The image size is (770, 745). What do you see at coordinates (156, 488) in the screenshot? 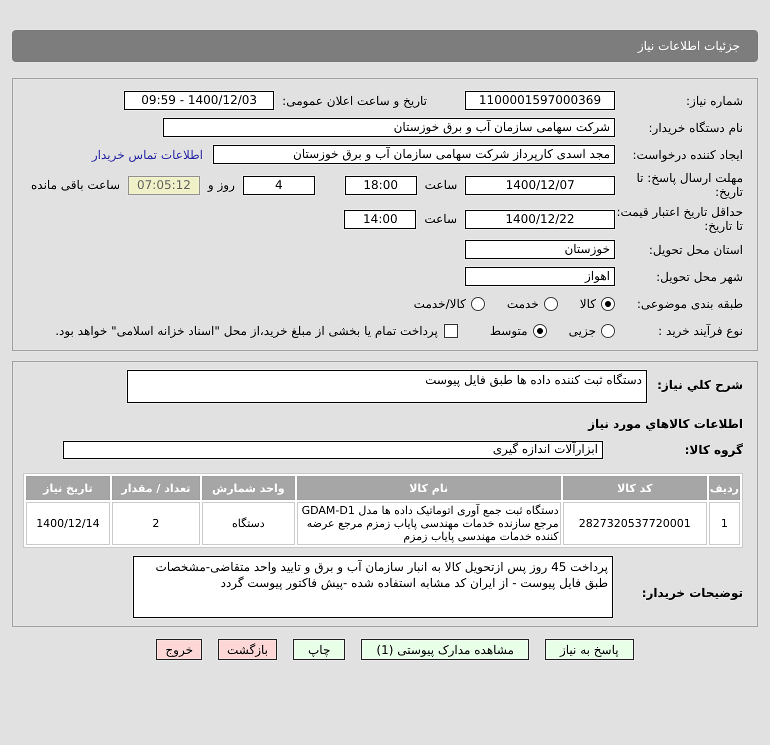
I see `column-header: تعداد / مقدار` at bounding box center [156, 488].